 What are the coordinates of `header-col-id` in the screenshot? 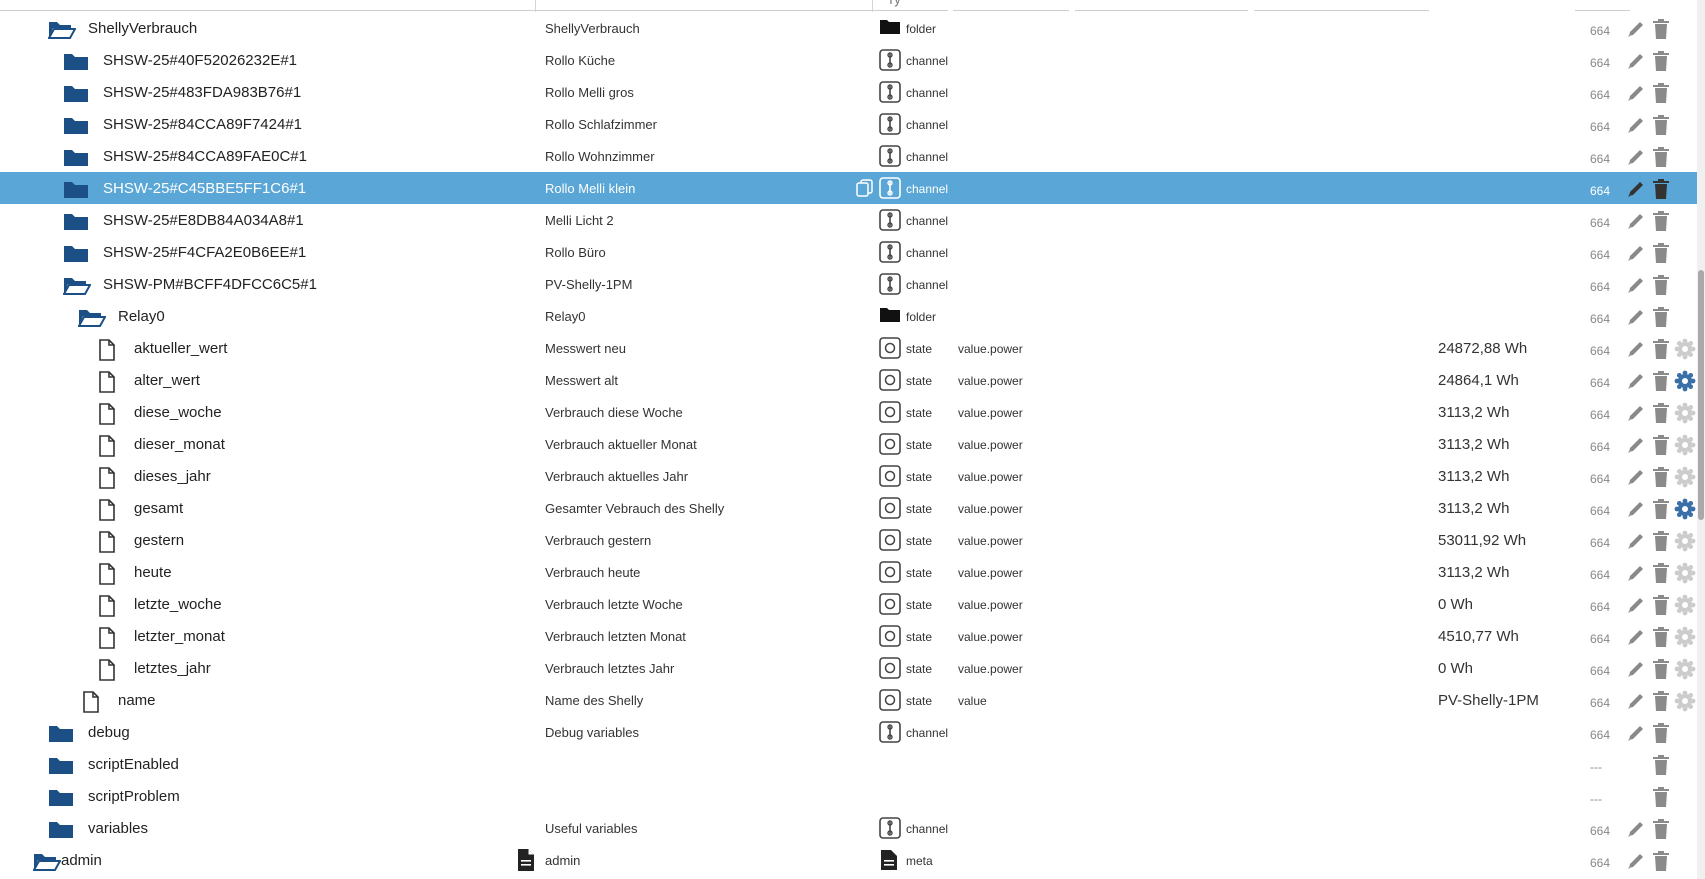 It's located at (267, 5).